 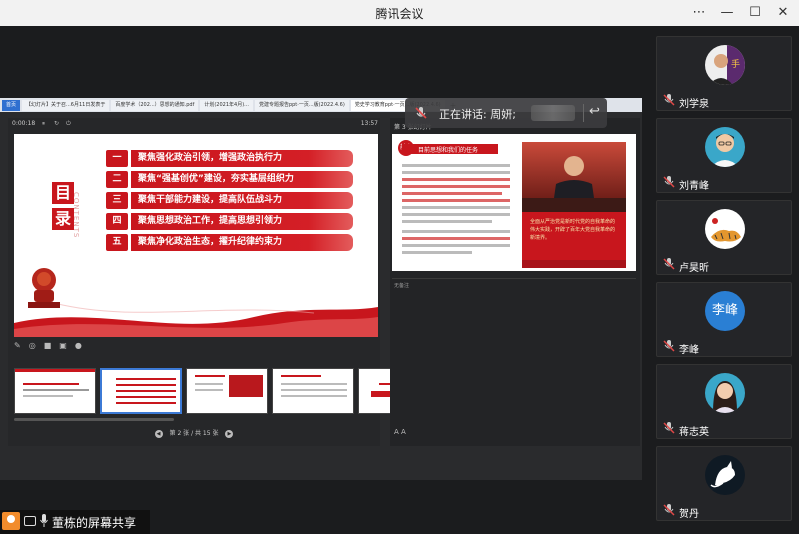 I want to click on slide-wave-decoration, so click(x=196, y=320).